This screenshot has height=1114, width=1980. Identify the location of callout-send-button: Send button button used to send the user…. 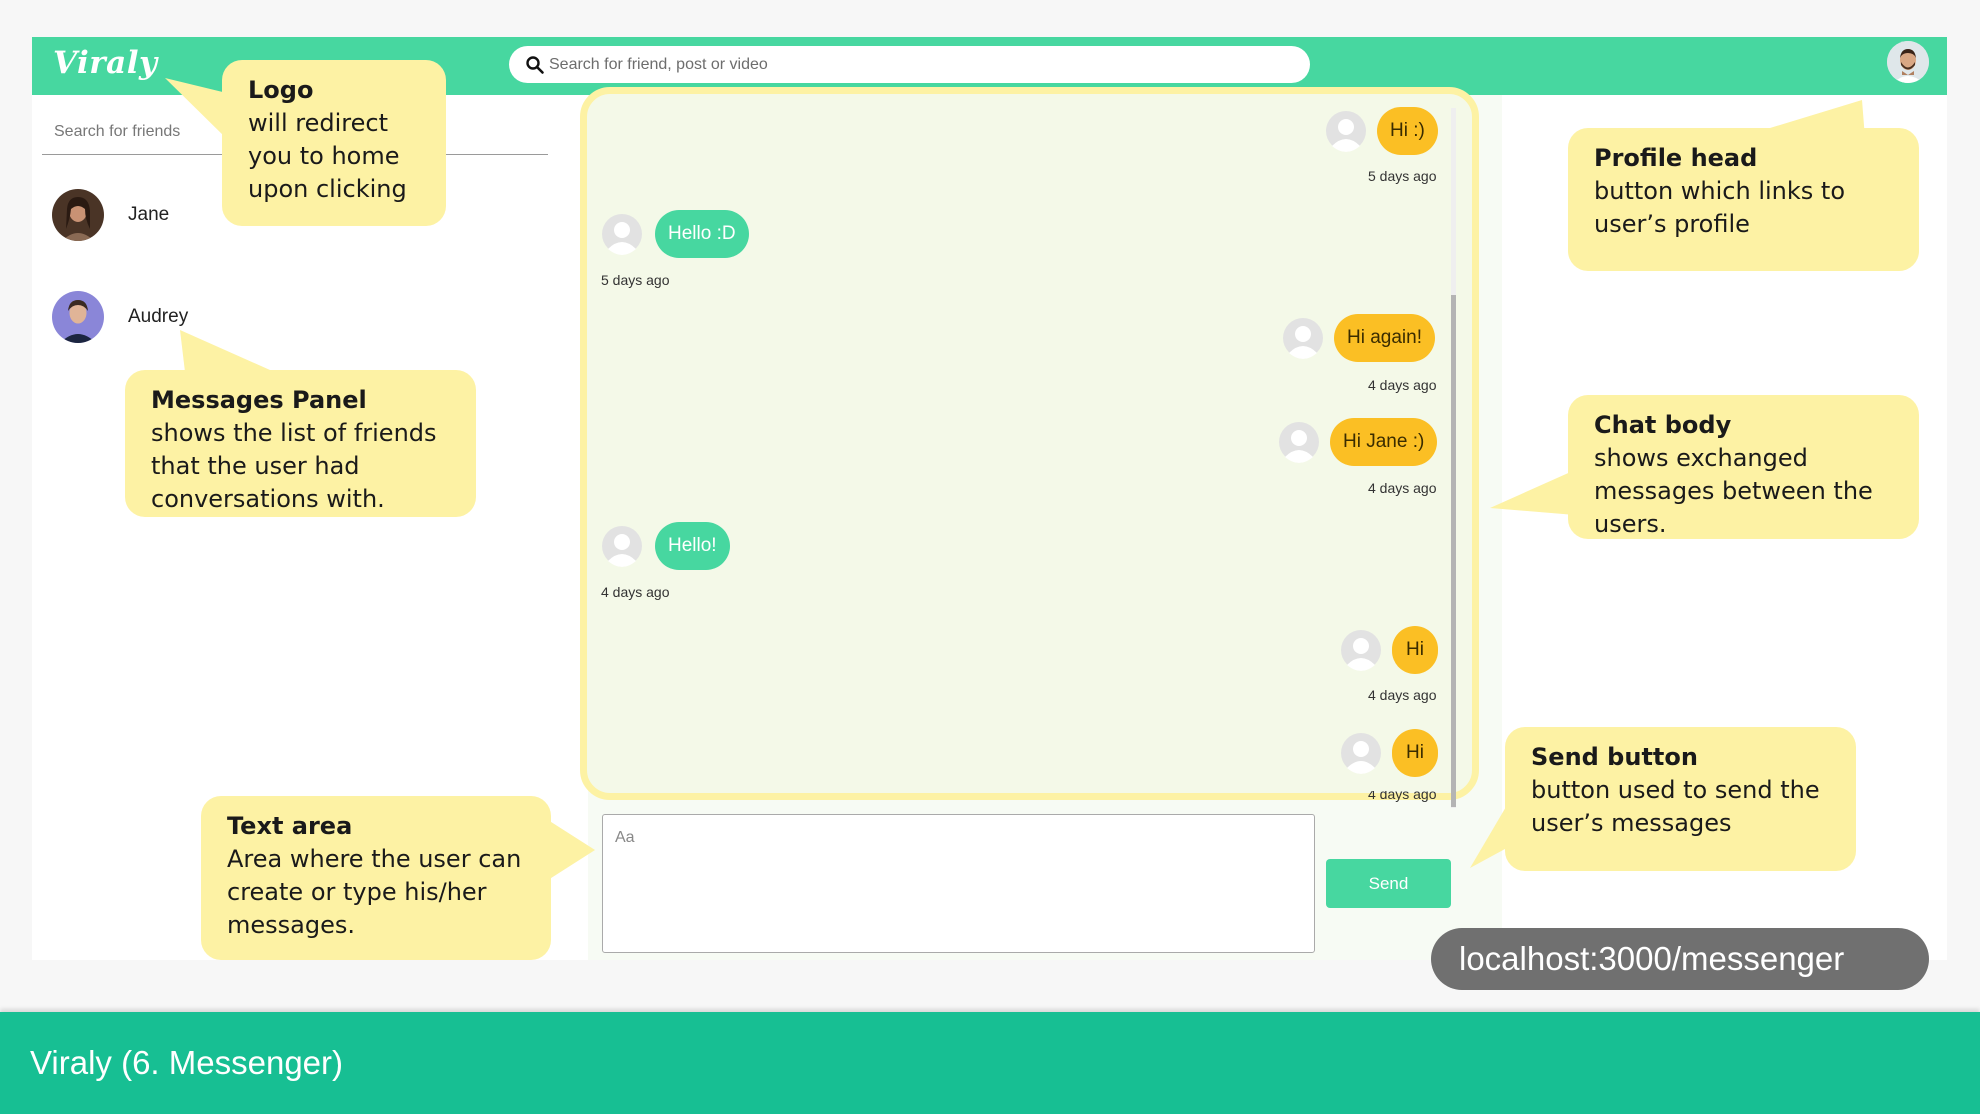
(1680, 799).